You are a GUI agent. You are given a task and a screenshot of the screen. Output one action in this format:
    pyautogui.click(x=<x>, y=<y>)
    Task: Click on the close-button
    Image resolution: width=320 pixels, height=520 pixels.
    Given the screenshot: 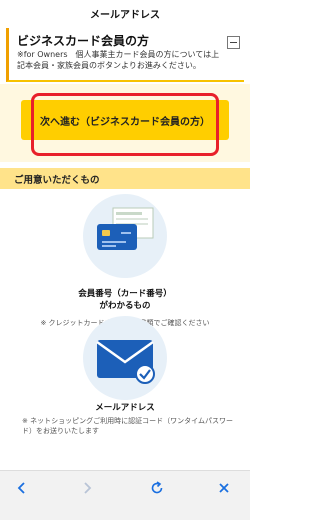 What is the action you would take?
    pyautogui.click(x=224, y=488)
    